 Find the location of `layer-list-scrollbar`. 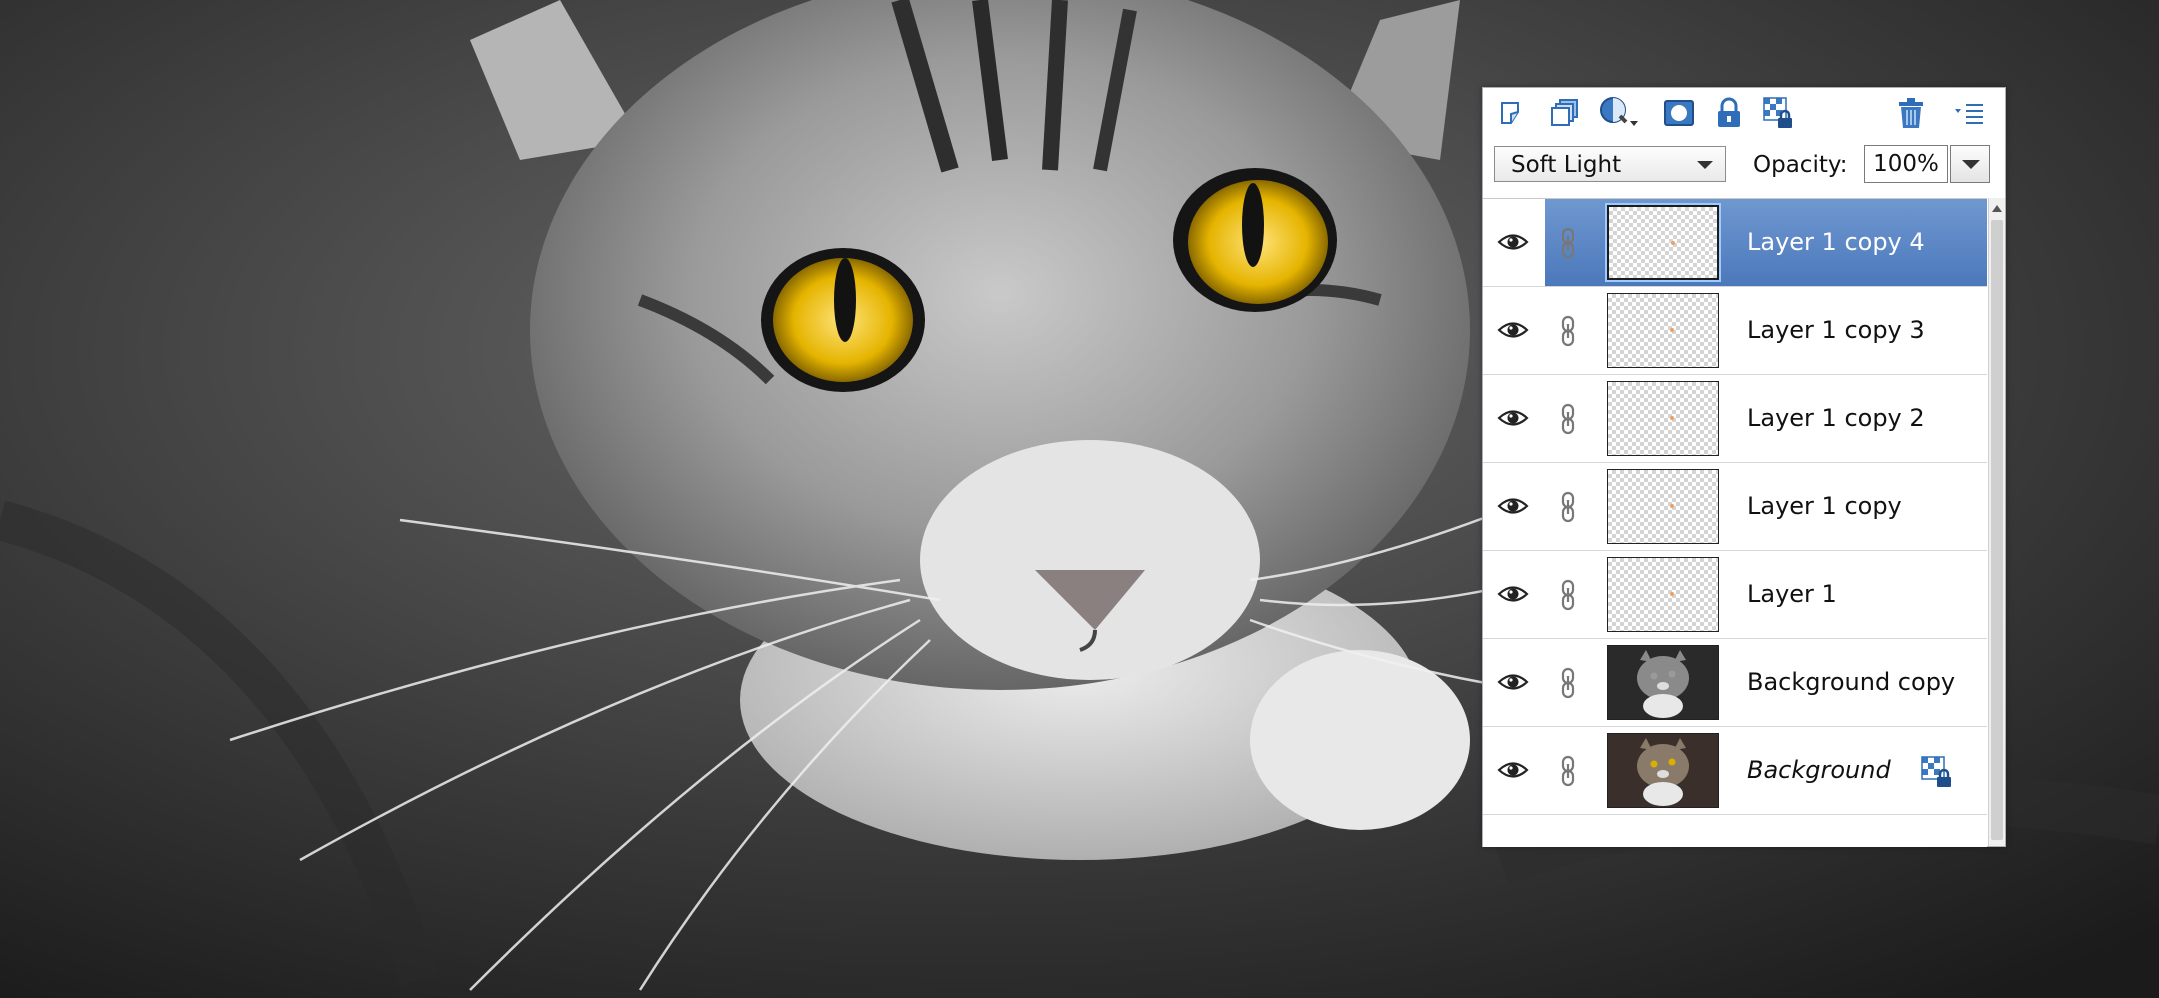

layer-list-scrollbar is located at coordinates (1996, 522).